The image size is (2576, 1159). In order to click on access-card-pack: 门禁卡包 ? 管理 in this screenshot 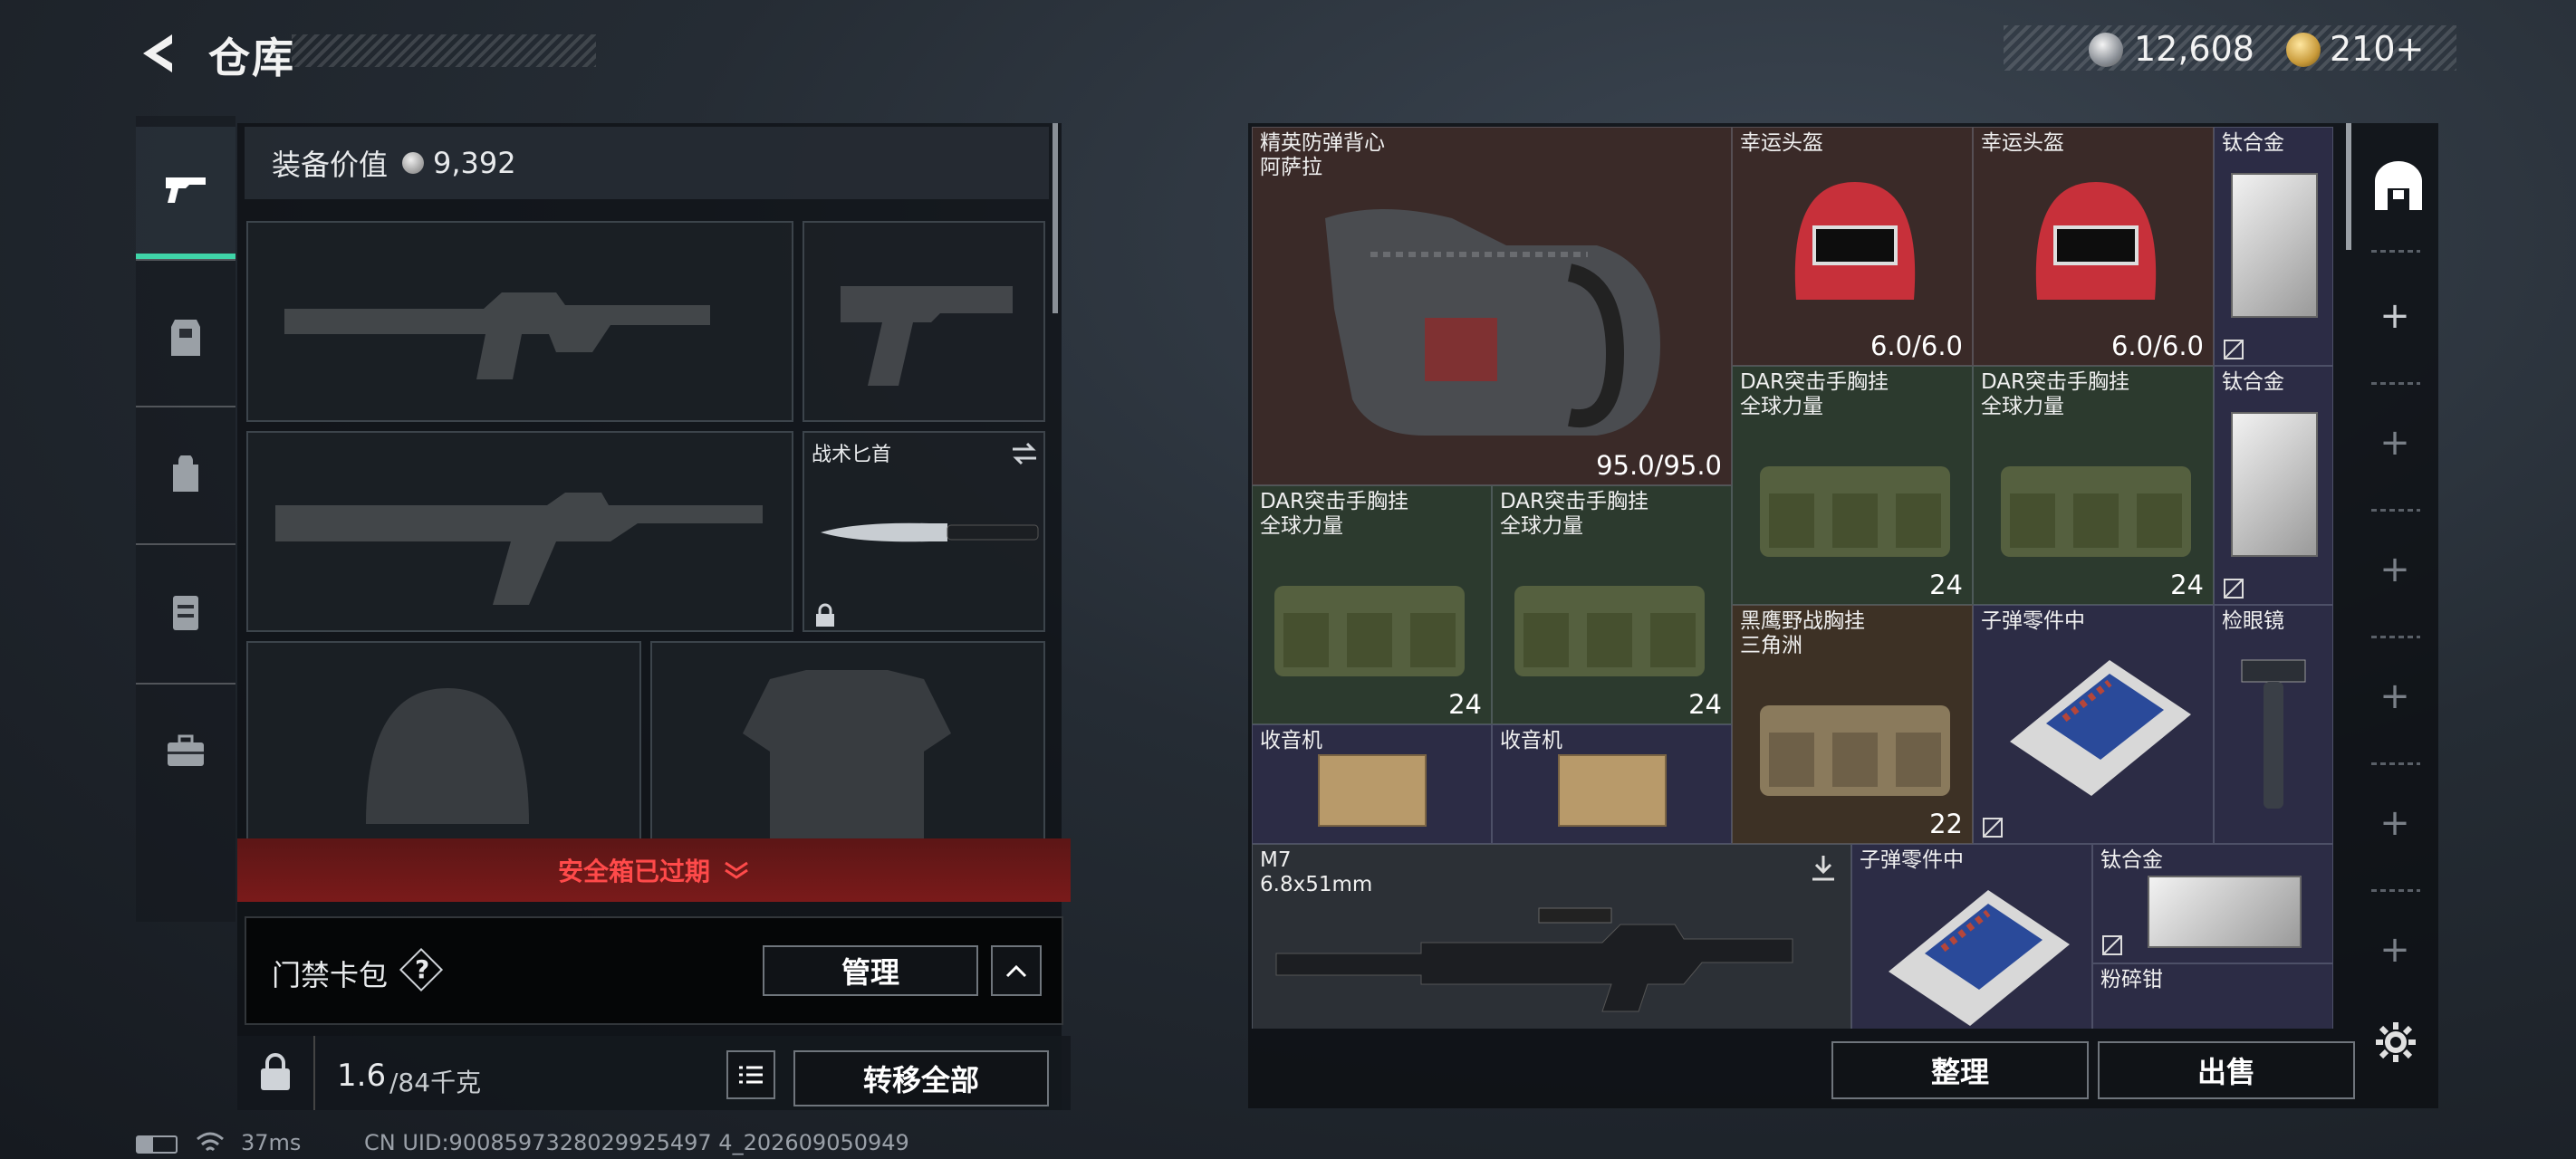, I will do `click(654, 971)`.